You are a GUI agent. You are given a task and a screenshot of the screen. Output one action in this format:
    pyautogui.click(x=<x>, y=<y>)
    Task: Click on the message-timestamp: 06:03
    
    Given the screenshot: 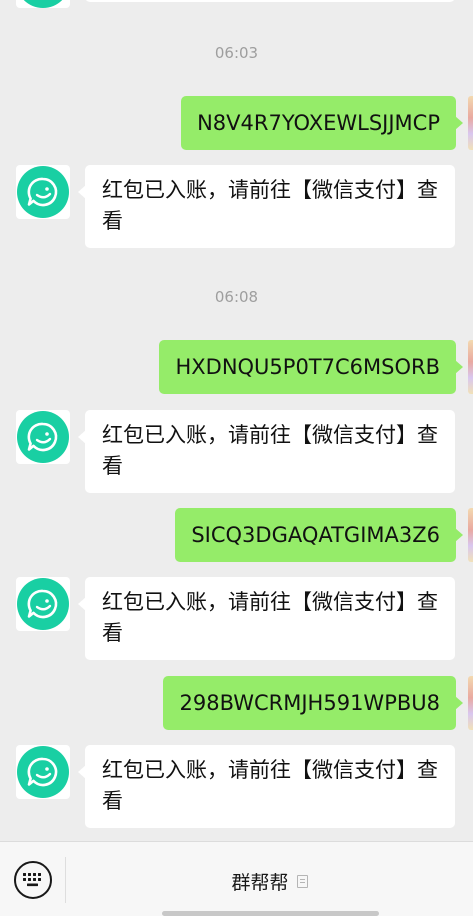 What is the action you would take?
    pyautogui.click(x=236, y=53)
    